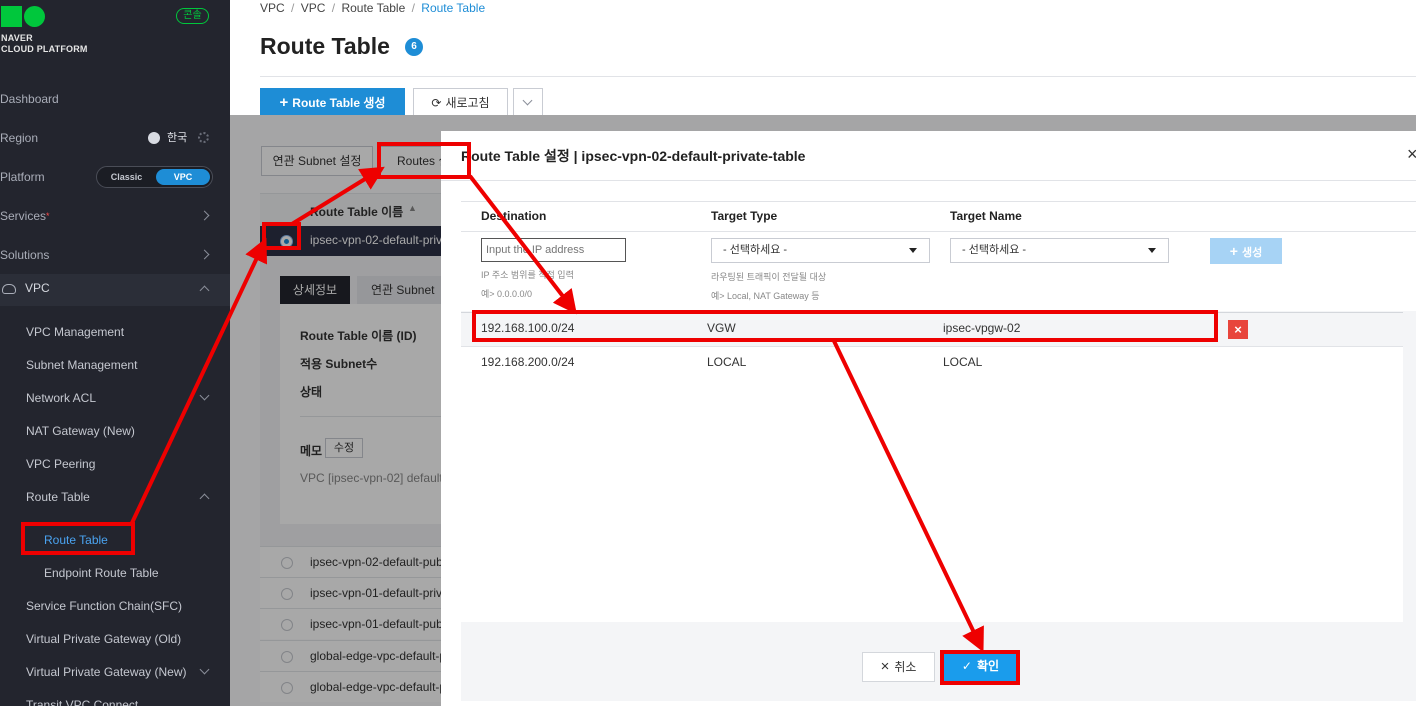  What do you see at coordinates (325, 46) in the screenshot?
I see `page-title: Route Table` at bounding box center [325, 46].